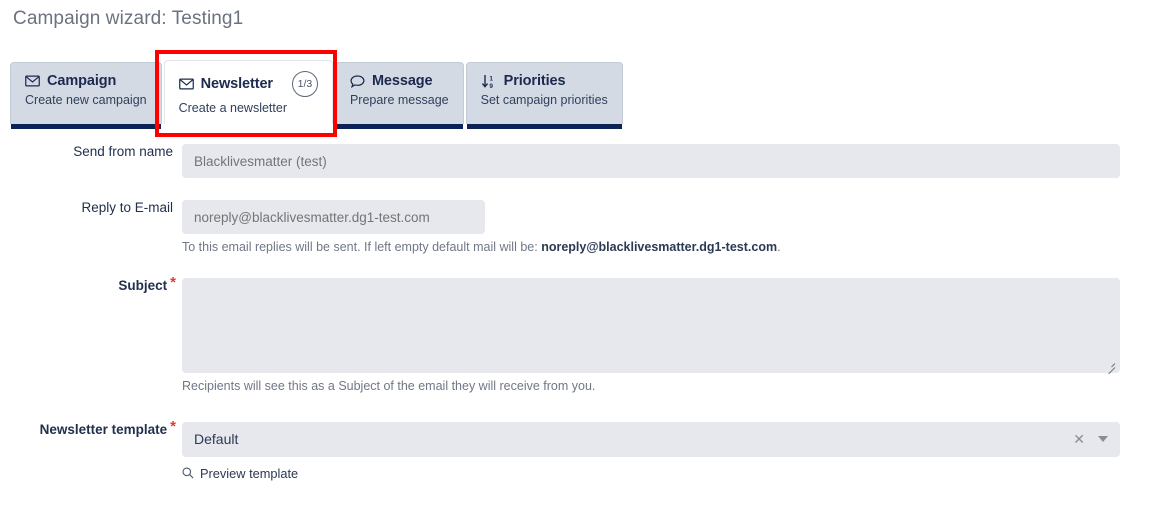 The width and height of the screenshot is (1149, 515). I want to click on search-icon, so click(188, 473).